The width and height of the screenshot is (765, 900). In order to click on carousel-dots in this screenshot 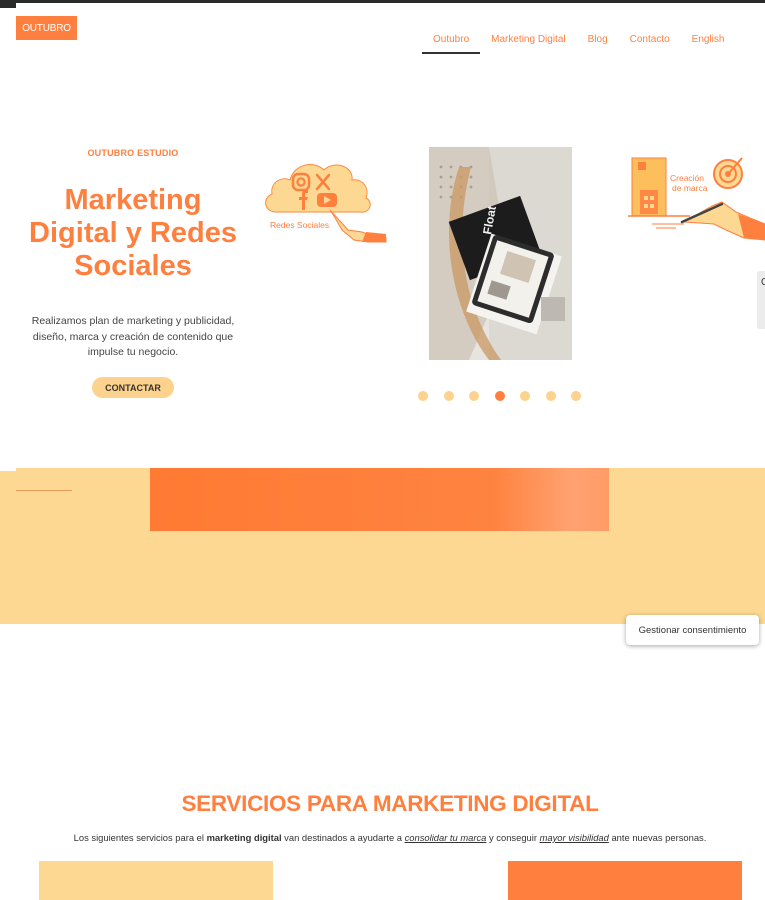, I will do `click(499, 396)`.